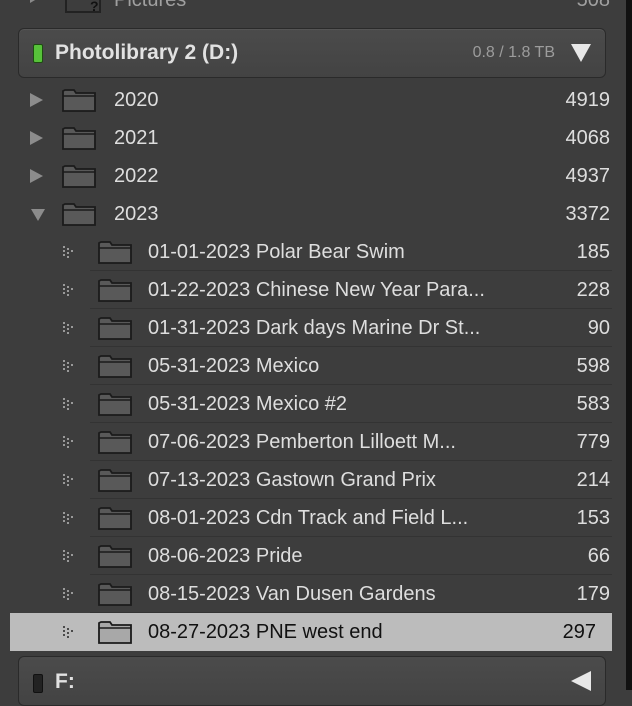  I want to click on volume-header-f: F:, so click(312, 681).